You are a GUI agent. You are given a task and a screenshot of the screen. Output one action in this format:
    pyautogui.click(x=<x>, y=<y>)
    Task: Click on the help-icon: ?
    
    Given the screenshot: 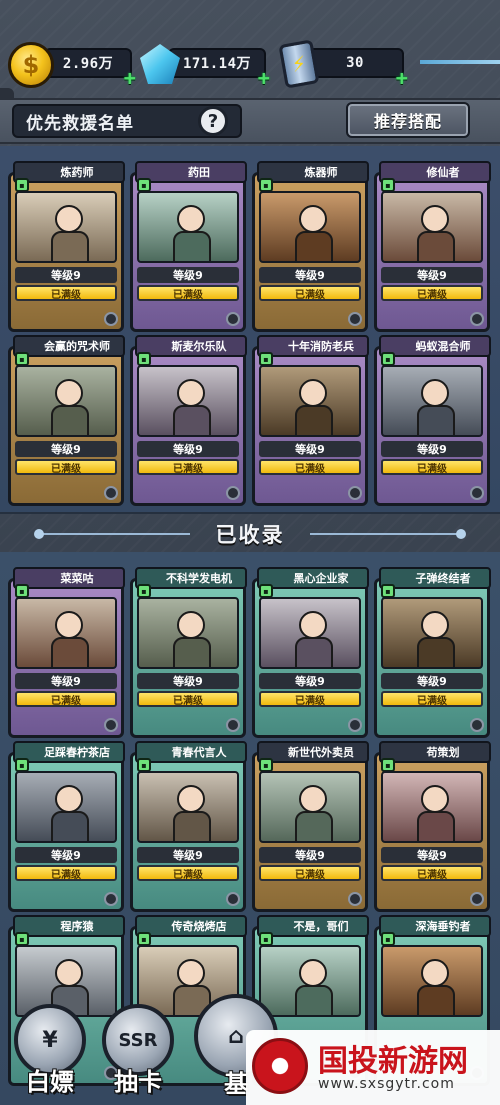 What is the action you would take?
    pyautogui.click(x=213, y=121)
    